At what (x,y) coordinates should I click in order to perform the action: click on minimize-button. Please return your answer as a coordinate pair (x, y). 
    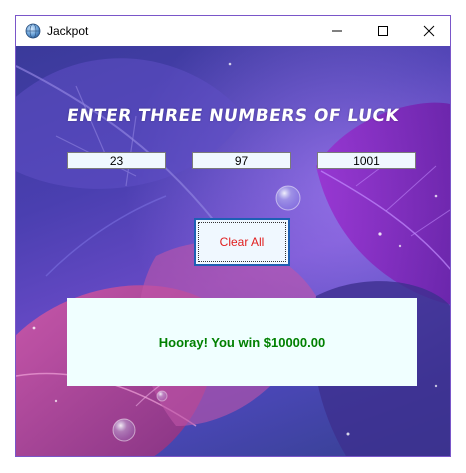
    Looking at the image, I should click on (337, 31).